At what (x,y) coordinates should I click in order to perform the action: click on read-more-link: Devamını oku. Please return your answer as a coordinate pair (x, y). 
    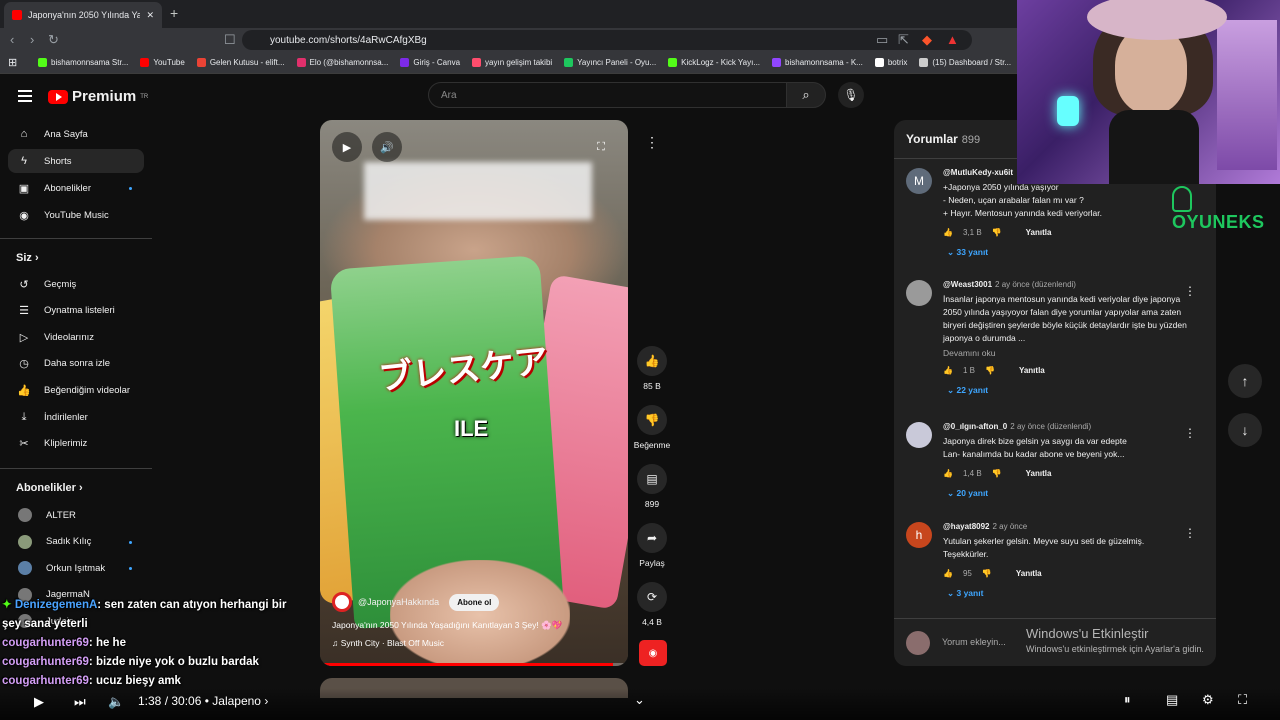
    Looking at the image, I should click on (1068, 353).